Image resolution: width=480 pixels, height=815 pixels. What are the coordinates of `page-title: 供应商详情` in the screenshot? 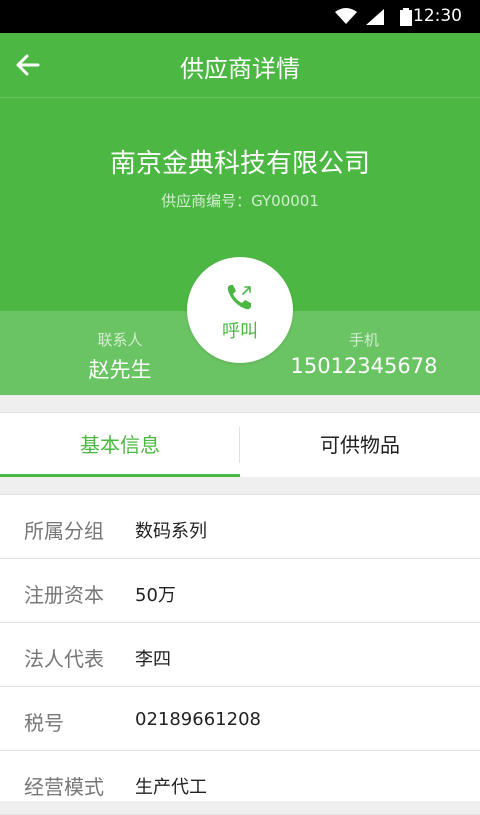 It's located at (240, 69).